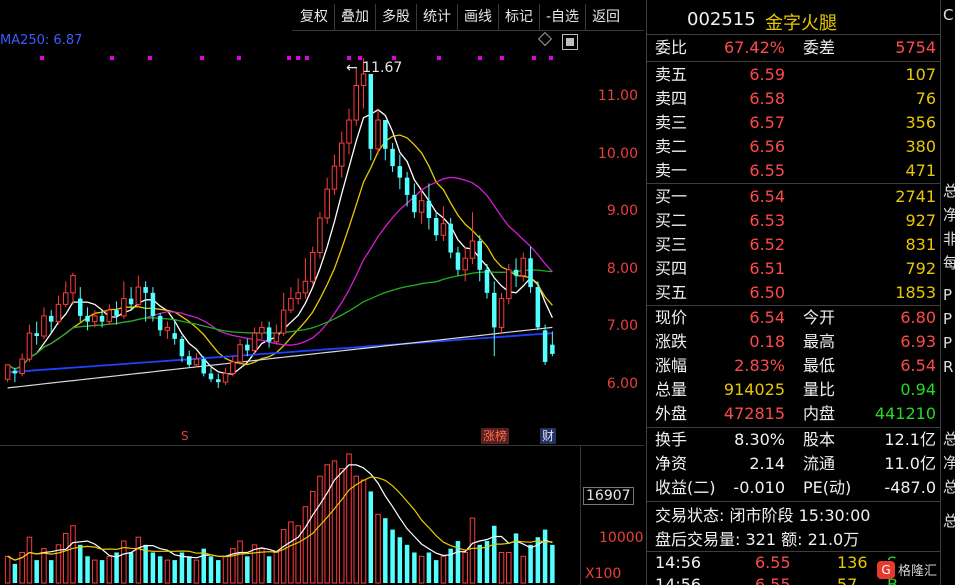  I want to click on right-column-glyph: R, so click(948, 367).